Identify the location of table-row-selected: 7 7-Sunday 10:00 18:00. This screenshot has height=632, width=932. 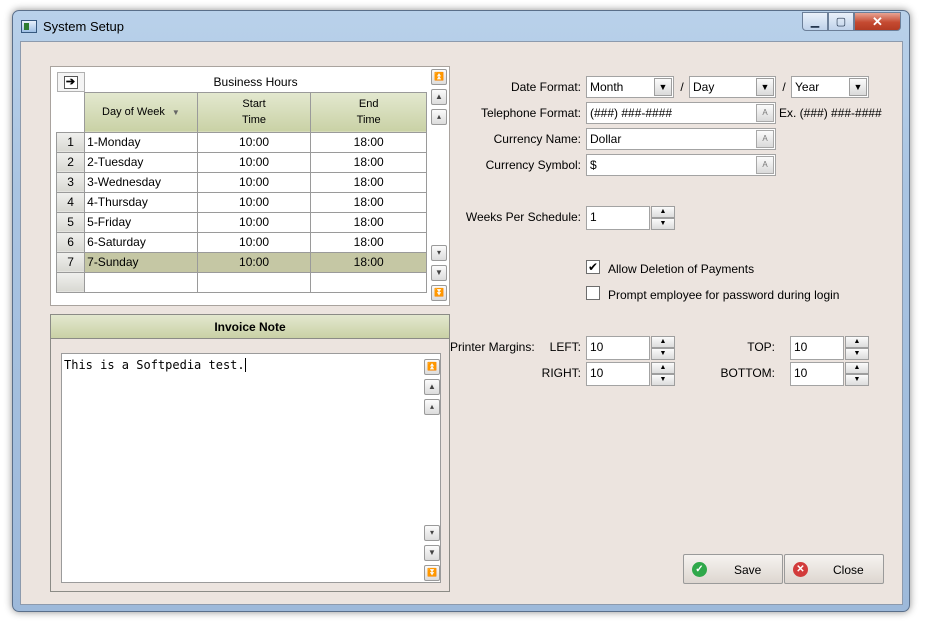
(241, 262).